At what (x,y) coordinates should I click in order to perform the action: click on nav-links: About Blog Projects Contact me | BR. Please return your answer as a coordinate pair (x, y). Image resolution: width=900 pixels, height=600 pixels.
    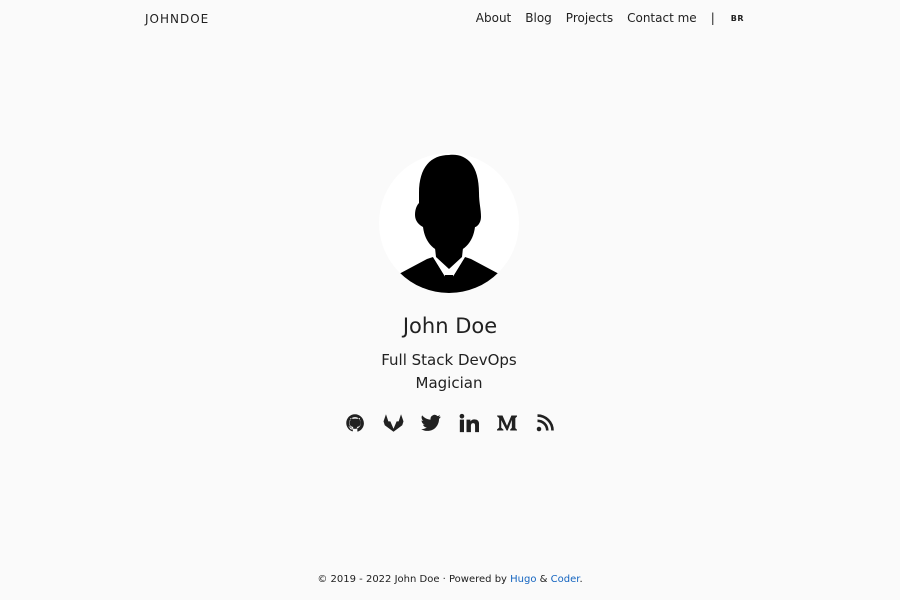
    Looking at the image, I should click on (610, 18).